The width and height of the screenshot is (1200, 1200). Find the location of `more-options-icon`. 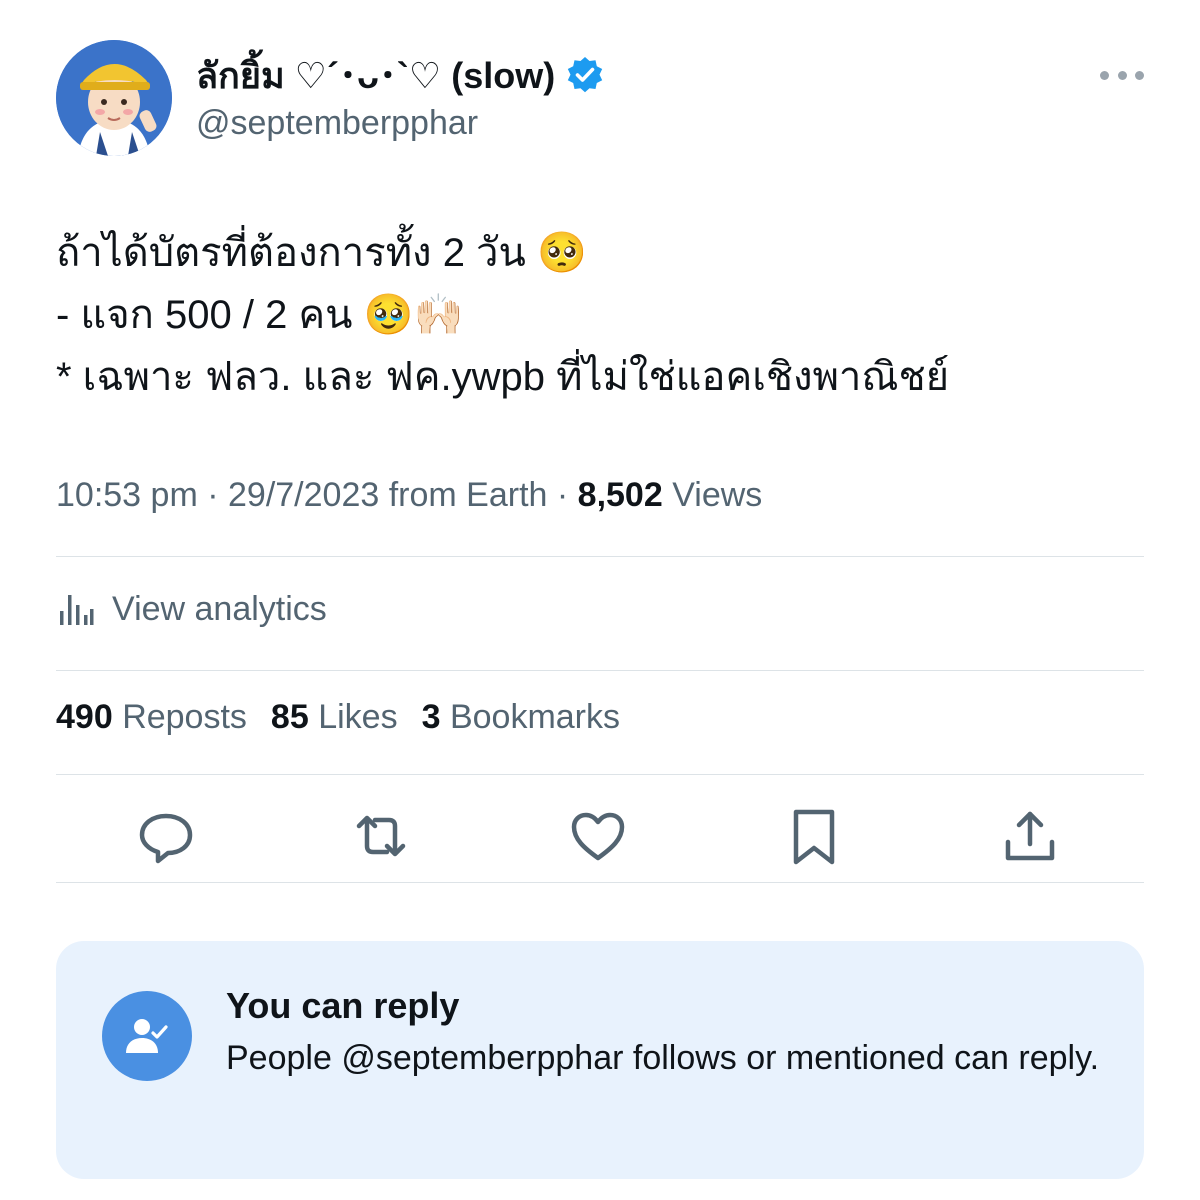

more-options-icon is located at coordinates (1122, 75).